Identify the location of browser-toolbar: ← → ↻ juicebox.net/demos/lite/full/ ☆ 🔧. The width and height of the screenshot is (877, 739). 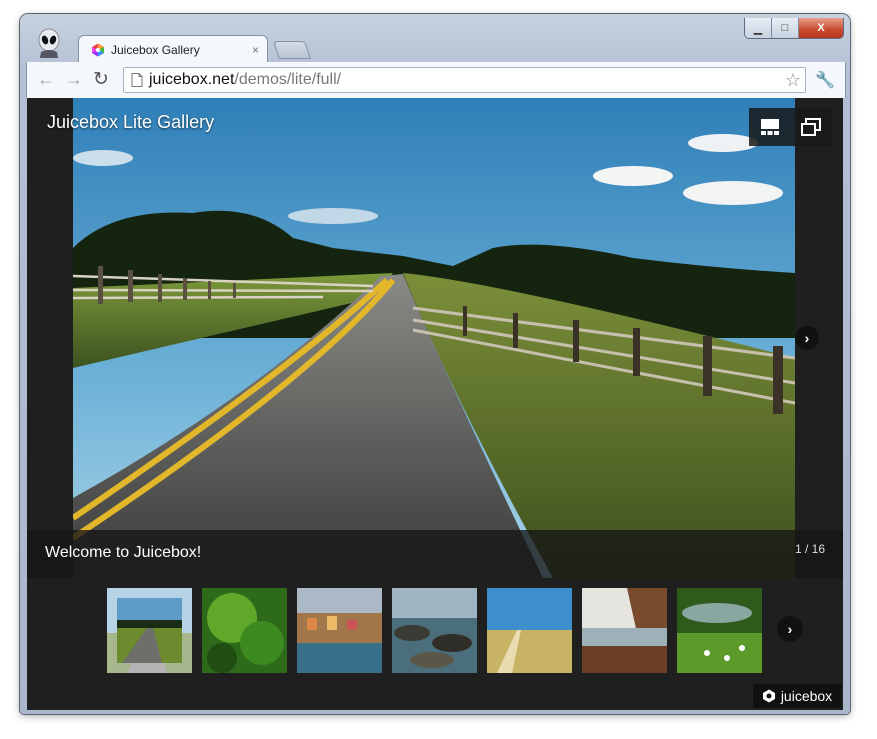
(436, 80).